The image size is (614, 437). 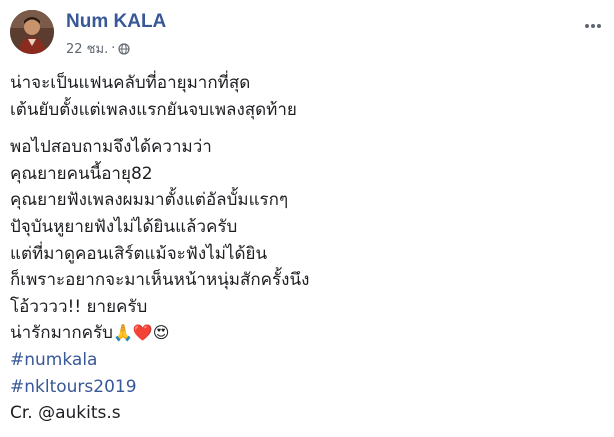 What do you see at coordinates (149, 200) in the screenshot?
I see `post-text-line: คุณยายฟังเพลงผมมาตั้งแต่อัลบั้มแรกๆ` at bounding box center [149, 200].